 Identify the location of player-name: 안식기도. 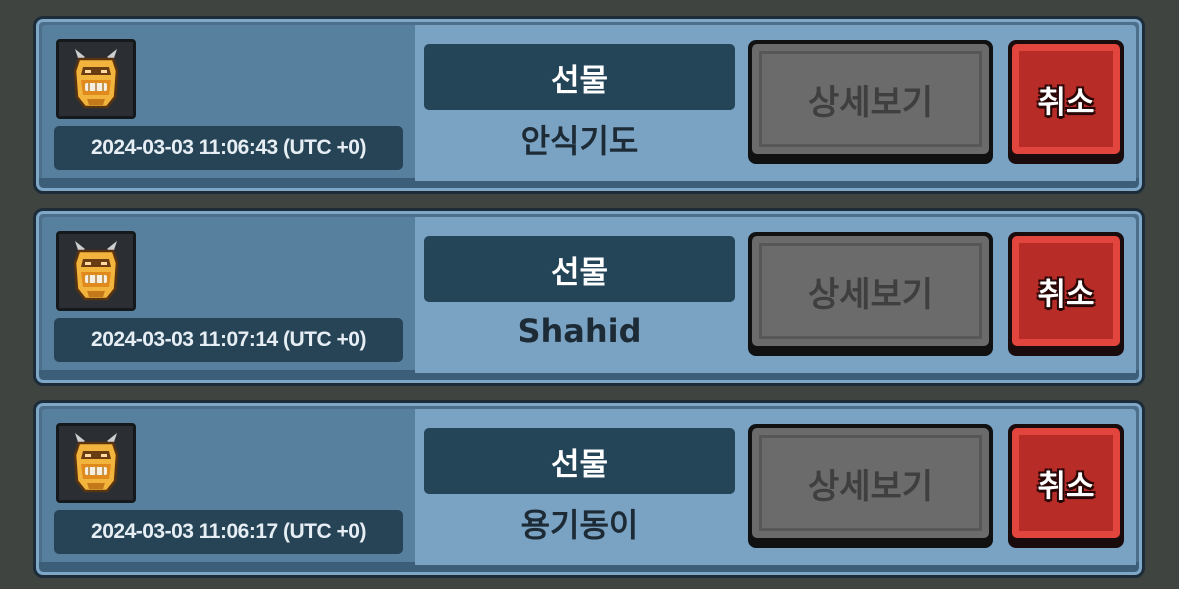
(579, 141).